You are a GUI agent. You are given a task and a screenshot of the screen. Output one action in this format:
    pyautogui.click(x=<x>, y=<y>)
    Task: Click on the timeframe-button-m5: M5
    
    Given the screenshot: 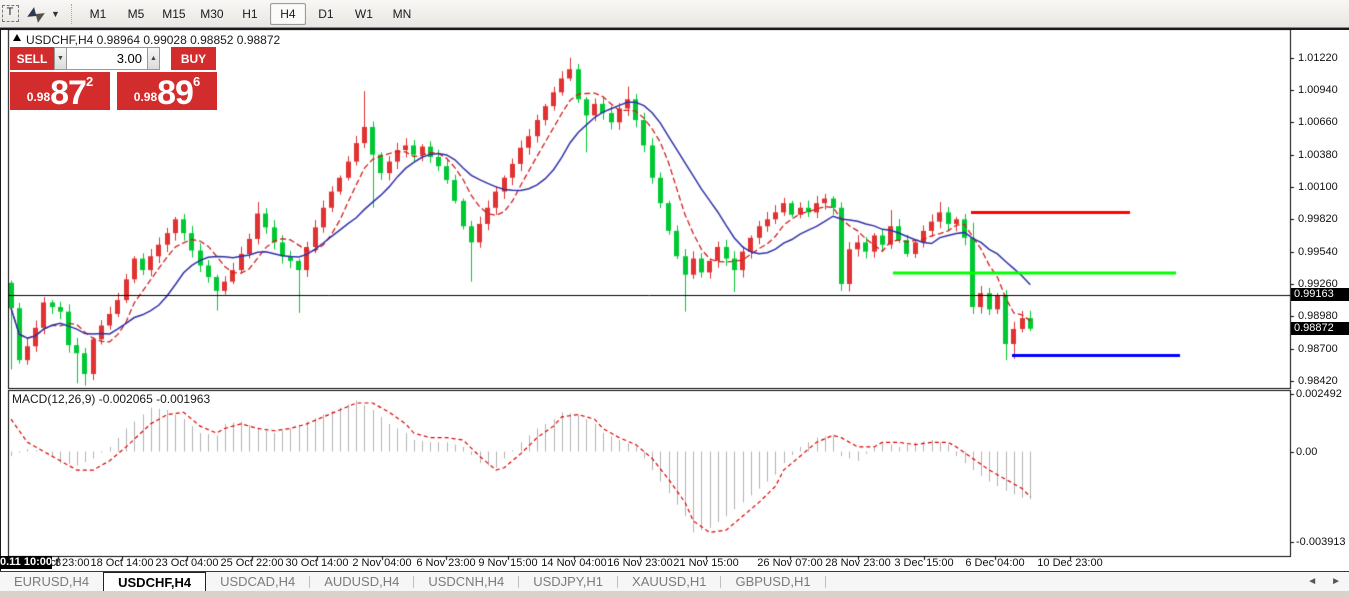 What is the action you would take?
    pyautogui.click(x=136, y=14)
    